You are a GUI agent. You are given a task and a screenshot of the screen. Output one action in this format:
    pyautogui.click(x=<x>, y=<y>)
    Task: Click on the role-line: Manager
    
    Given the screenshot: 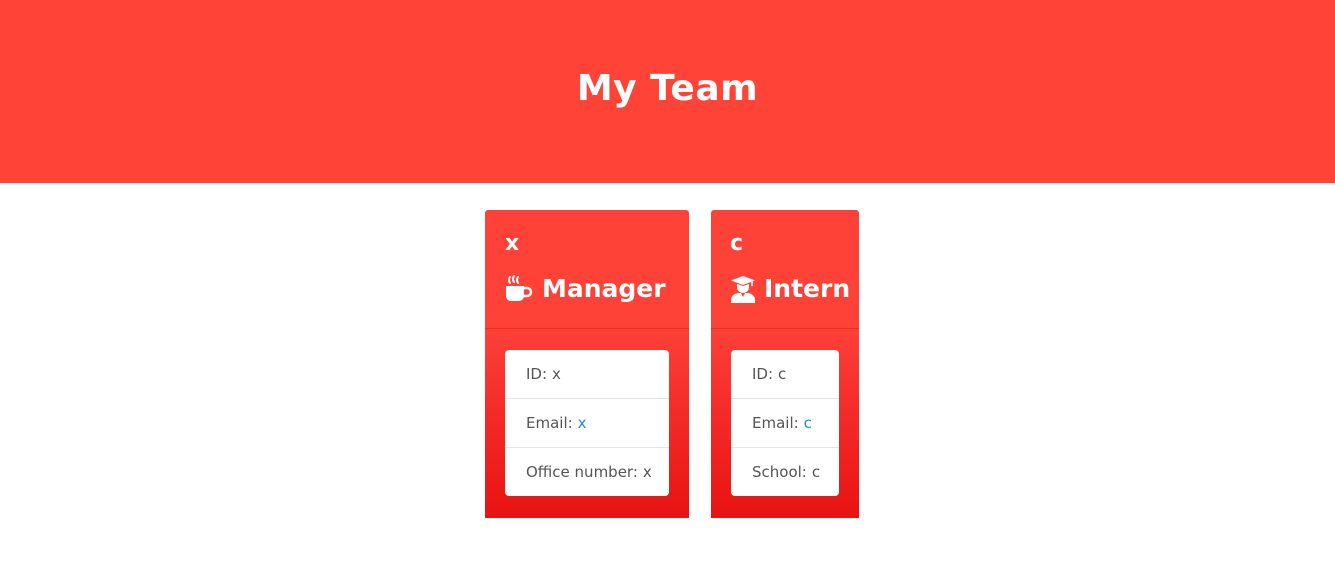 What is the action you would take?
    pyautogui.click(x=597, y=289)
    